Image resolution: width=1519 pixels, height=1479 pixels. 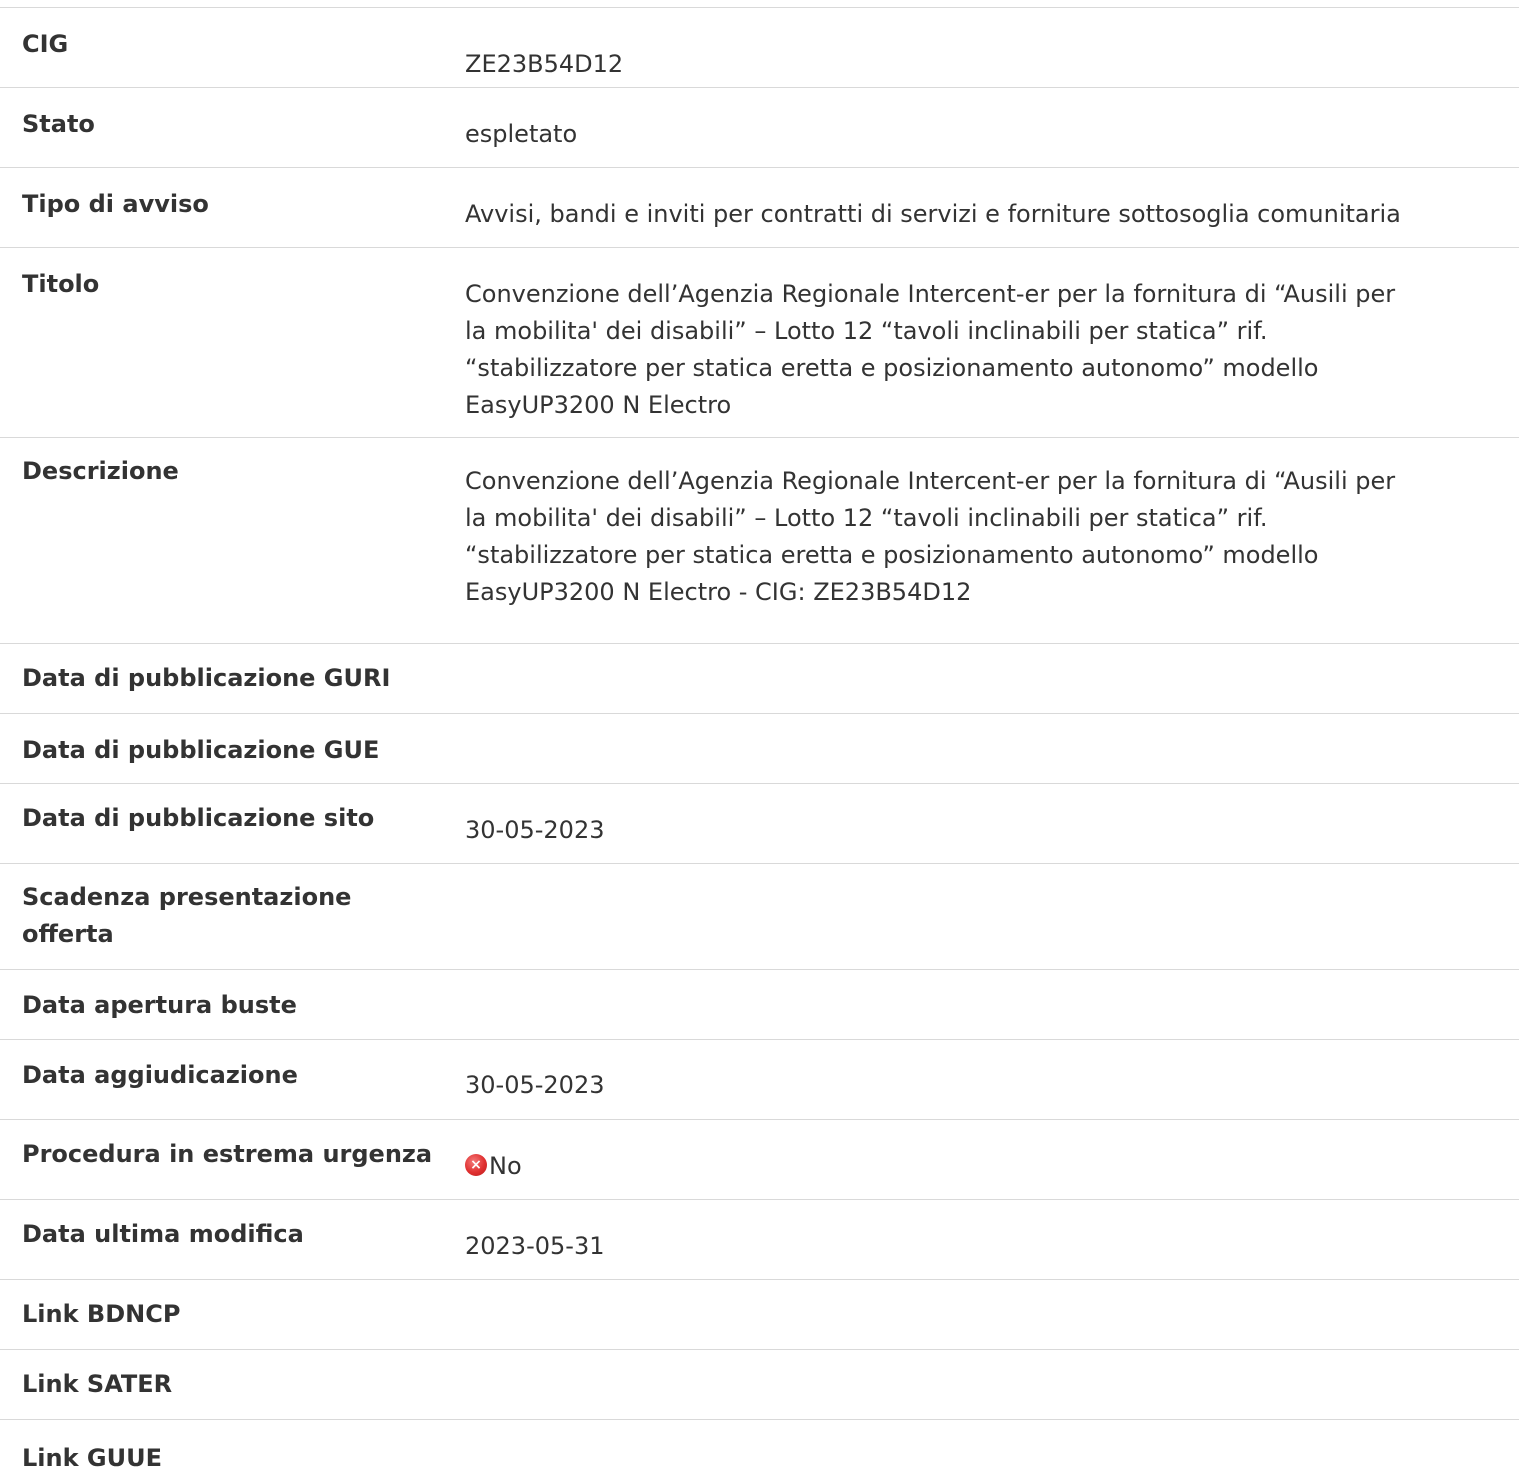 What do you see at coordinates (58, 124) in the screenshot?
I see `field-label-stato: Stato` at bounding box center [58, 124].